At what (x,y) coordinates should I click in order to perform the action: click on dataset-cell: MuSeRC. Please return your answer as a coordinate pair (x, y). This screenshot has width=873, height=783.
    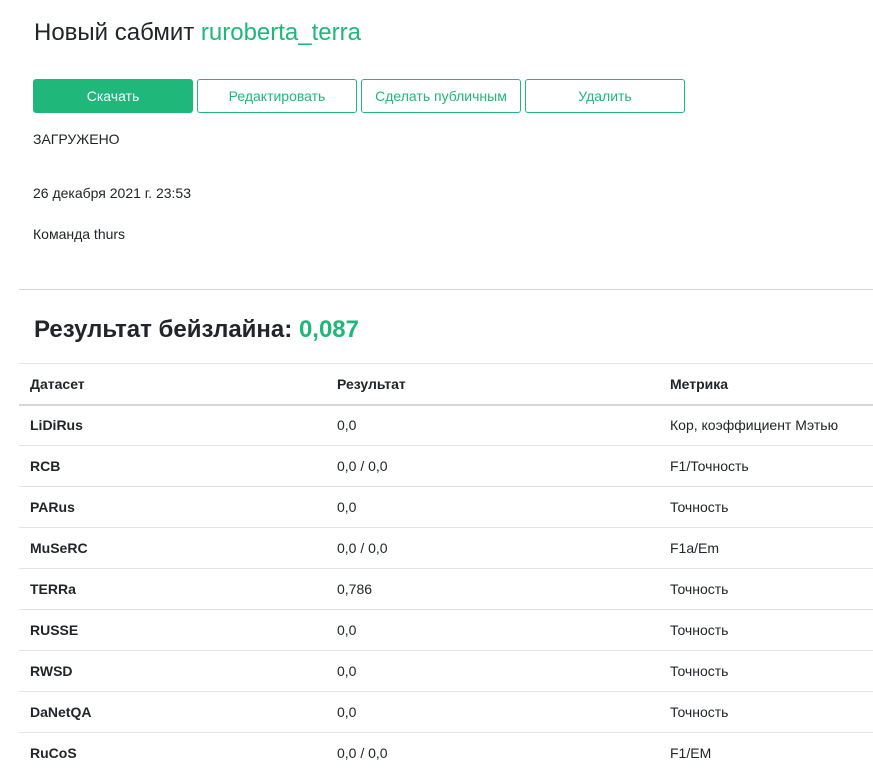
    Looking at the image, I should click on (172, 548).